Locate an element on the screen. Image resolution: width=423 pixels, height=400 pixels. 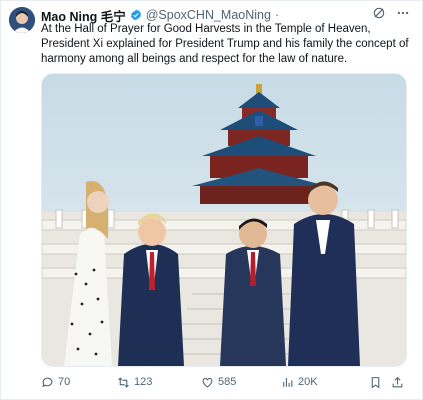
more-options-icon is located at coordinates (403, 13).